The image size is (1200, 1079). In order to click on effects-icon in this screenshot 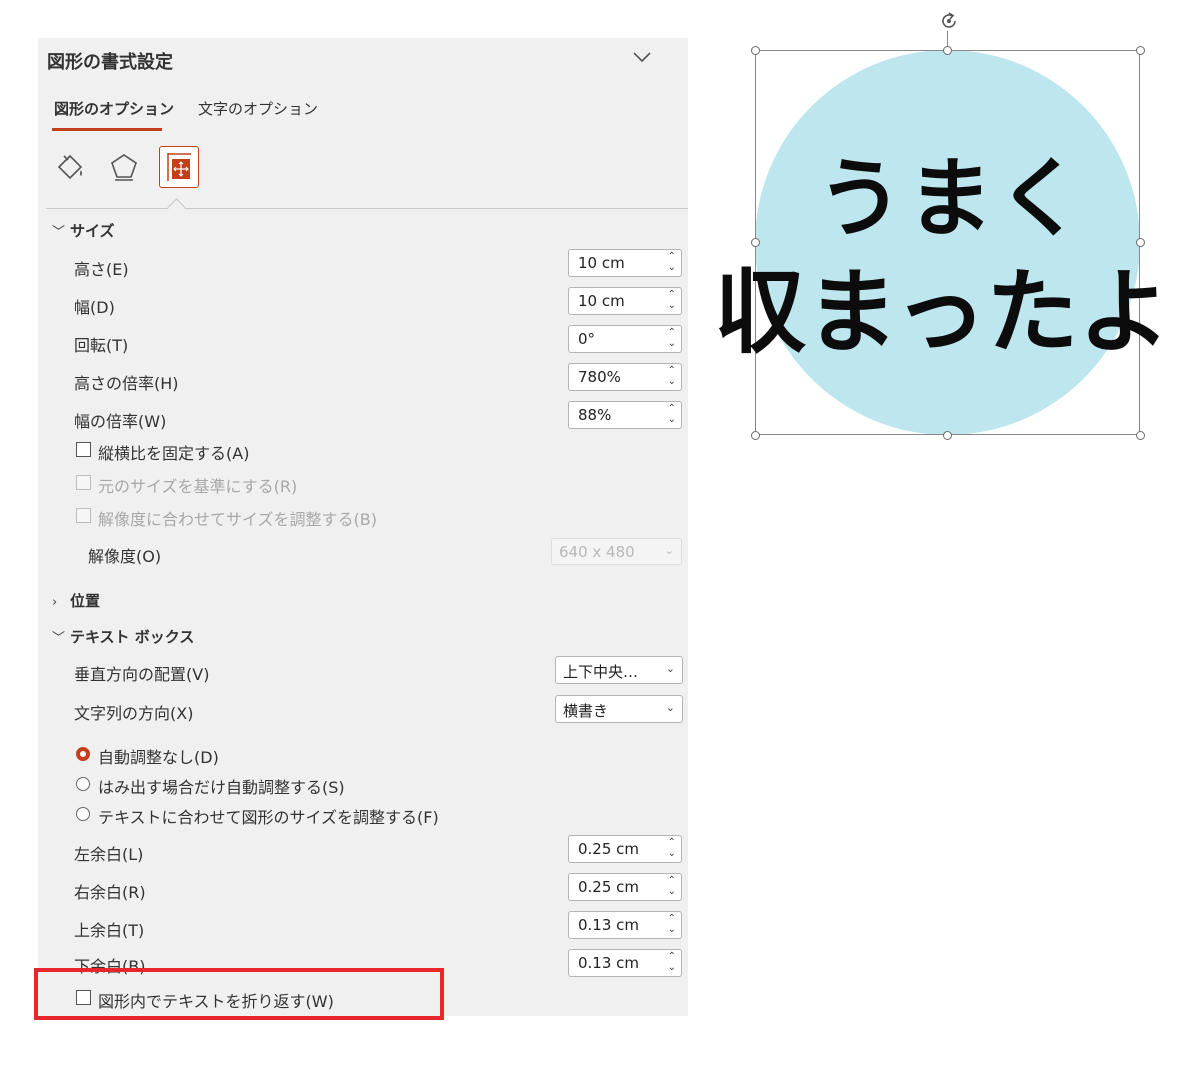, I will do `click(124, 167)`.